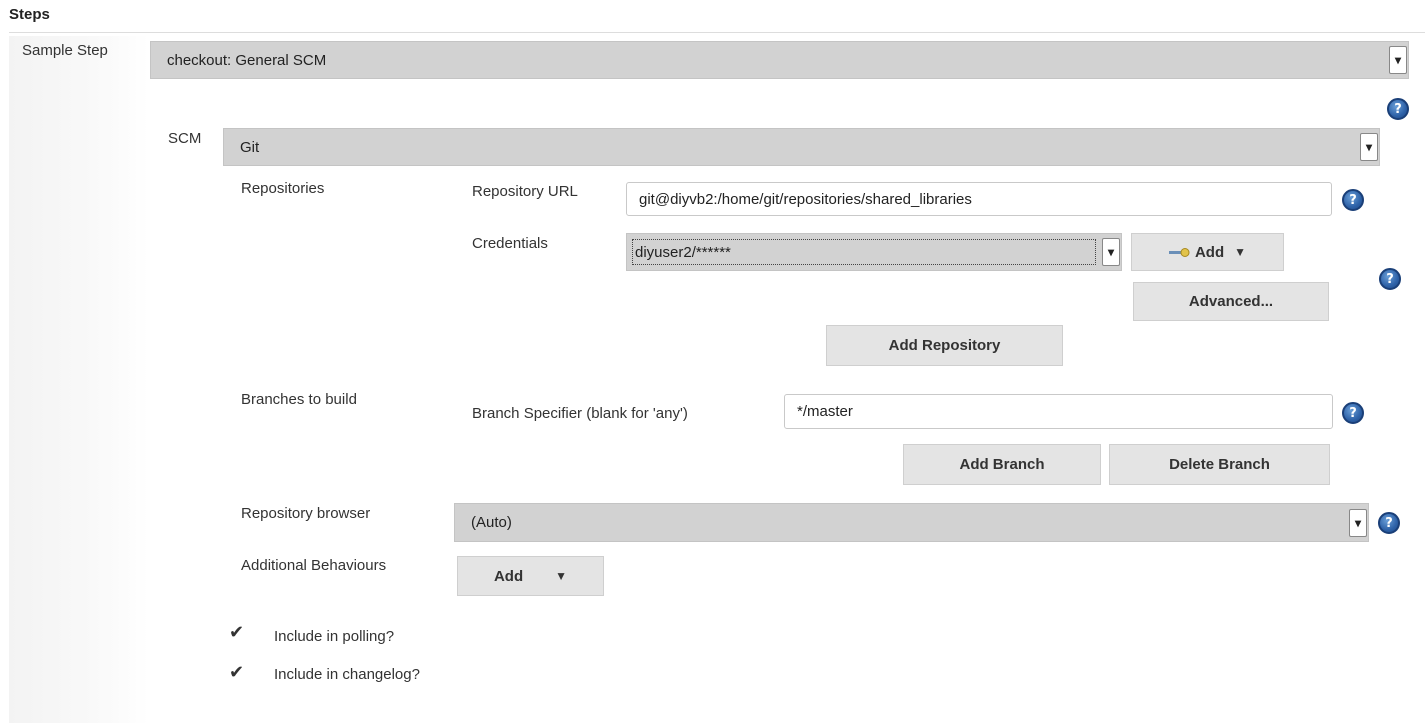  What do you see at coordinates (185, 138) in the screenshot?
I see `scm-label: SCM` at bounding box center [185, 138].